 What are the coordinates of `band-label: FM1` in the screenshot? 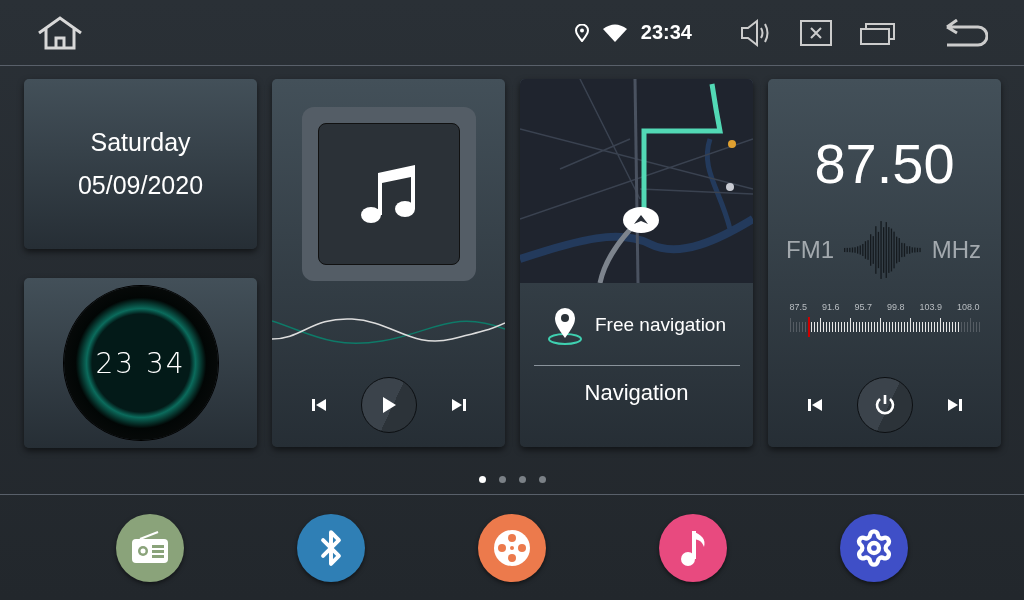 It's located at (810, 250).